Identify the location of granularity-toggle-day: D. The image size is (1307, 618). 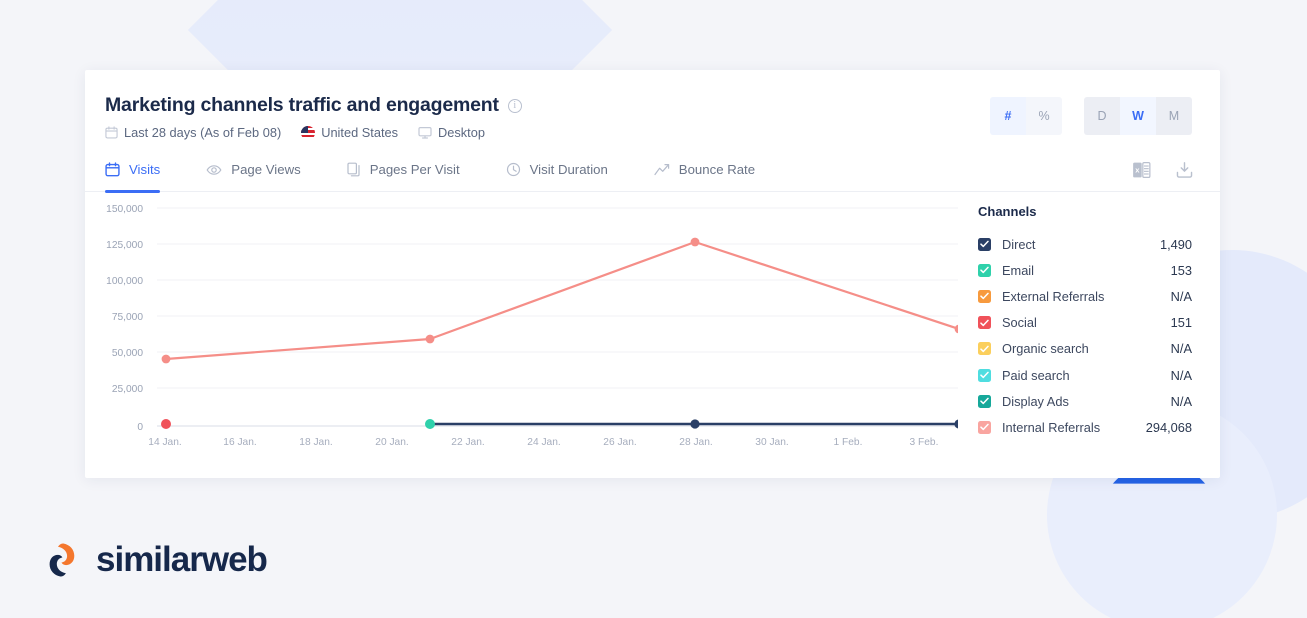
(1102, 116).